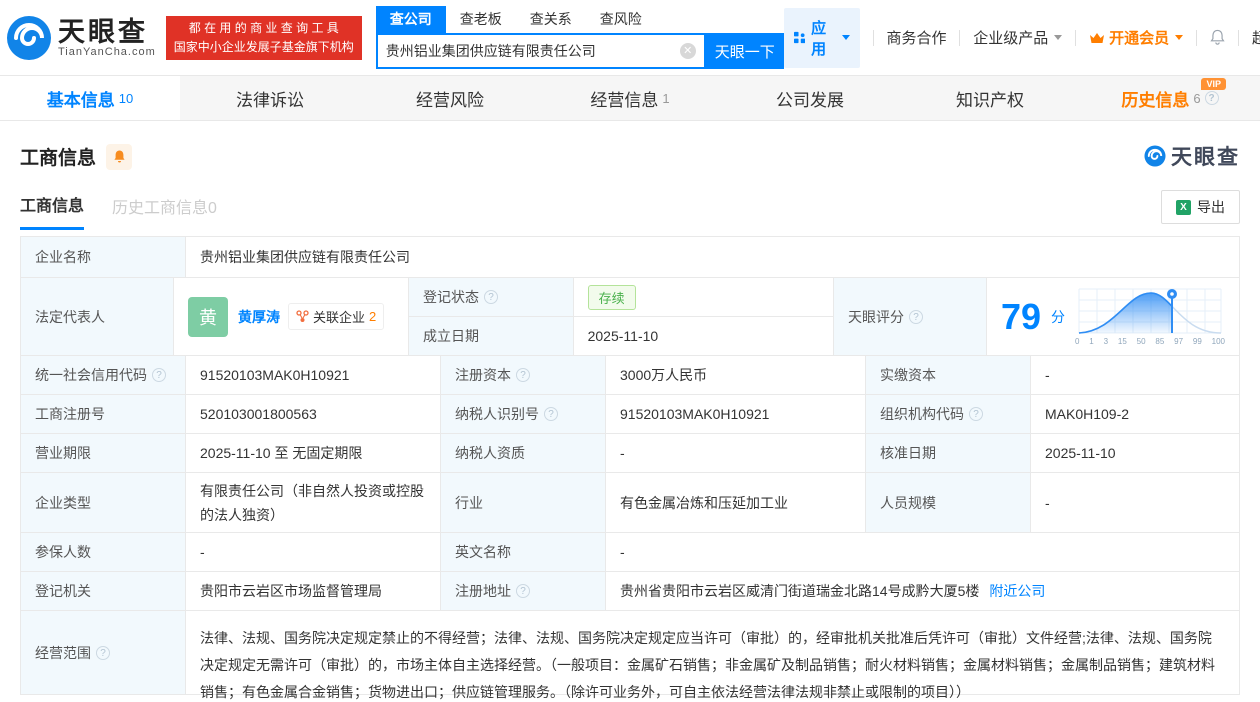 The width and height of the screenshot is (1260, 702). What do you see at coordinates (1106, 341) in the screenshot?
I see `axis-tick: 3` at bounding box center [1106, 341].